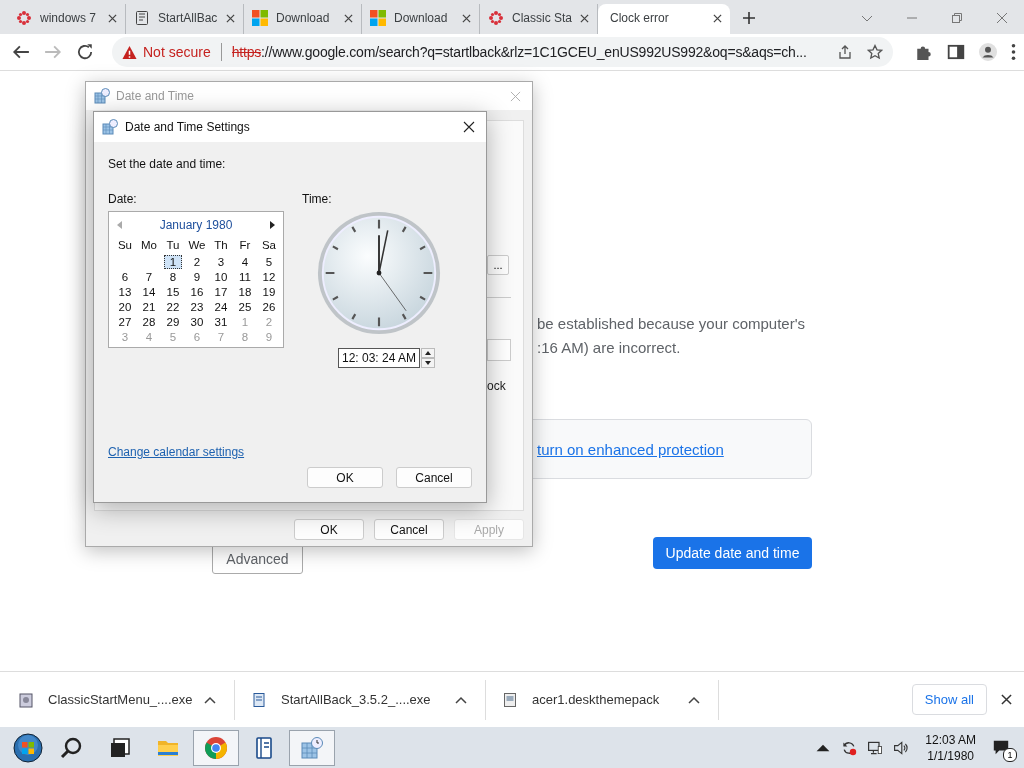 This screenshot has width=1024, height=768. I want to click on taskbar-date: 1/1/1980, so click(950, 755).